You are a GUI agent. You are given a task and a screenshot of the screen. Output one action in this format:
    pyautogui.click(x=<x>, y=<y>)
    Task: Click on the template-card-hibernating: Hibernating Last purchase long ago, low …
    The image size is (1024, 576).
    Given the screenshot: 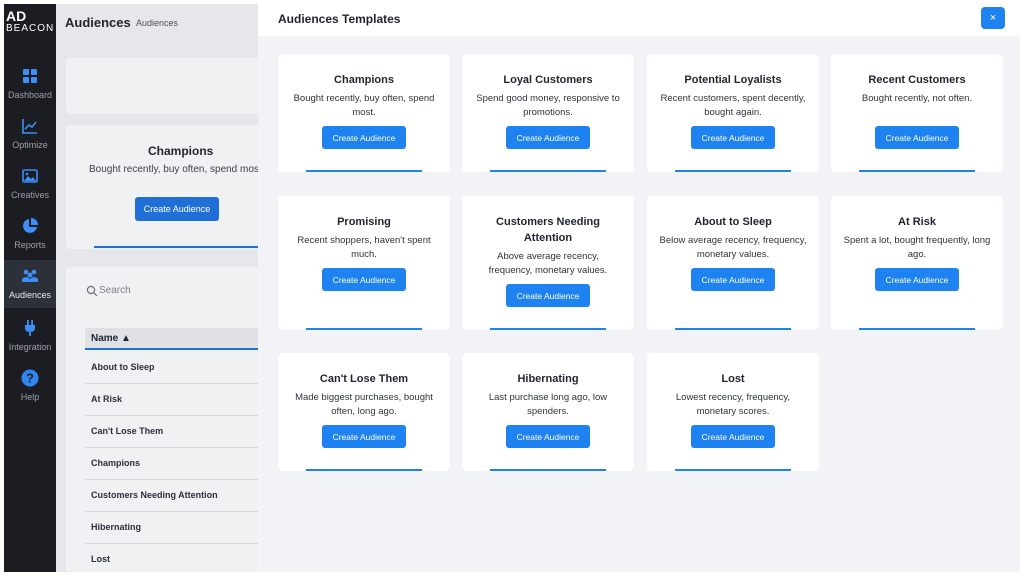 What is the action you would take?
    pyautogui.click(x=548, y=412)
    